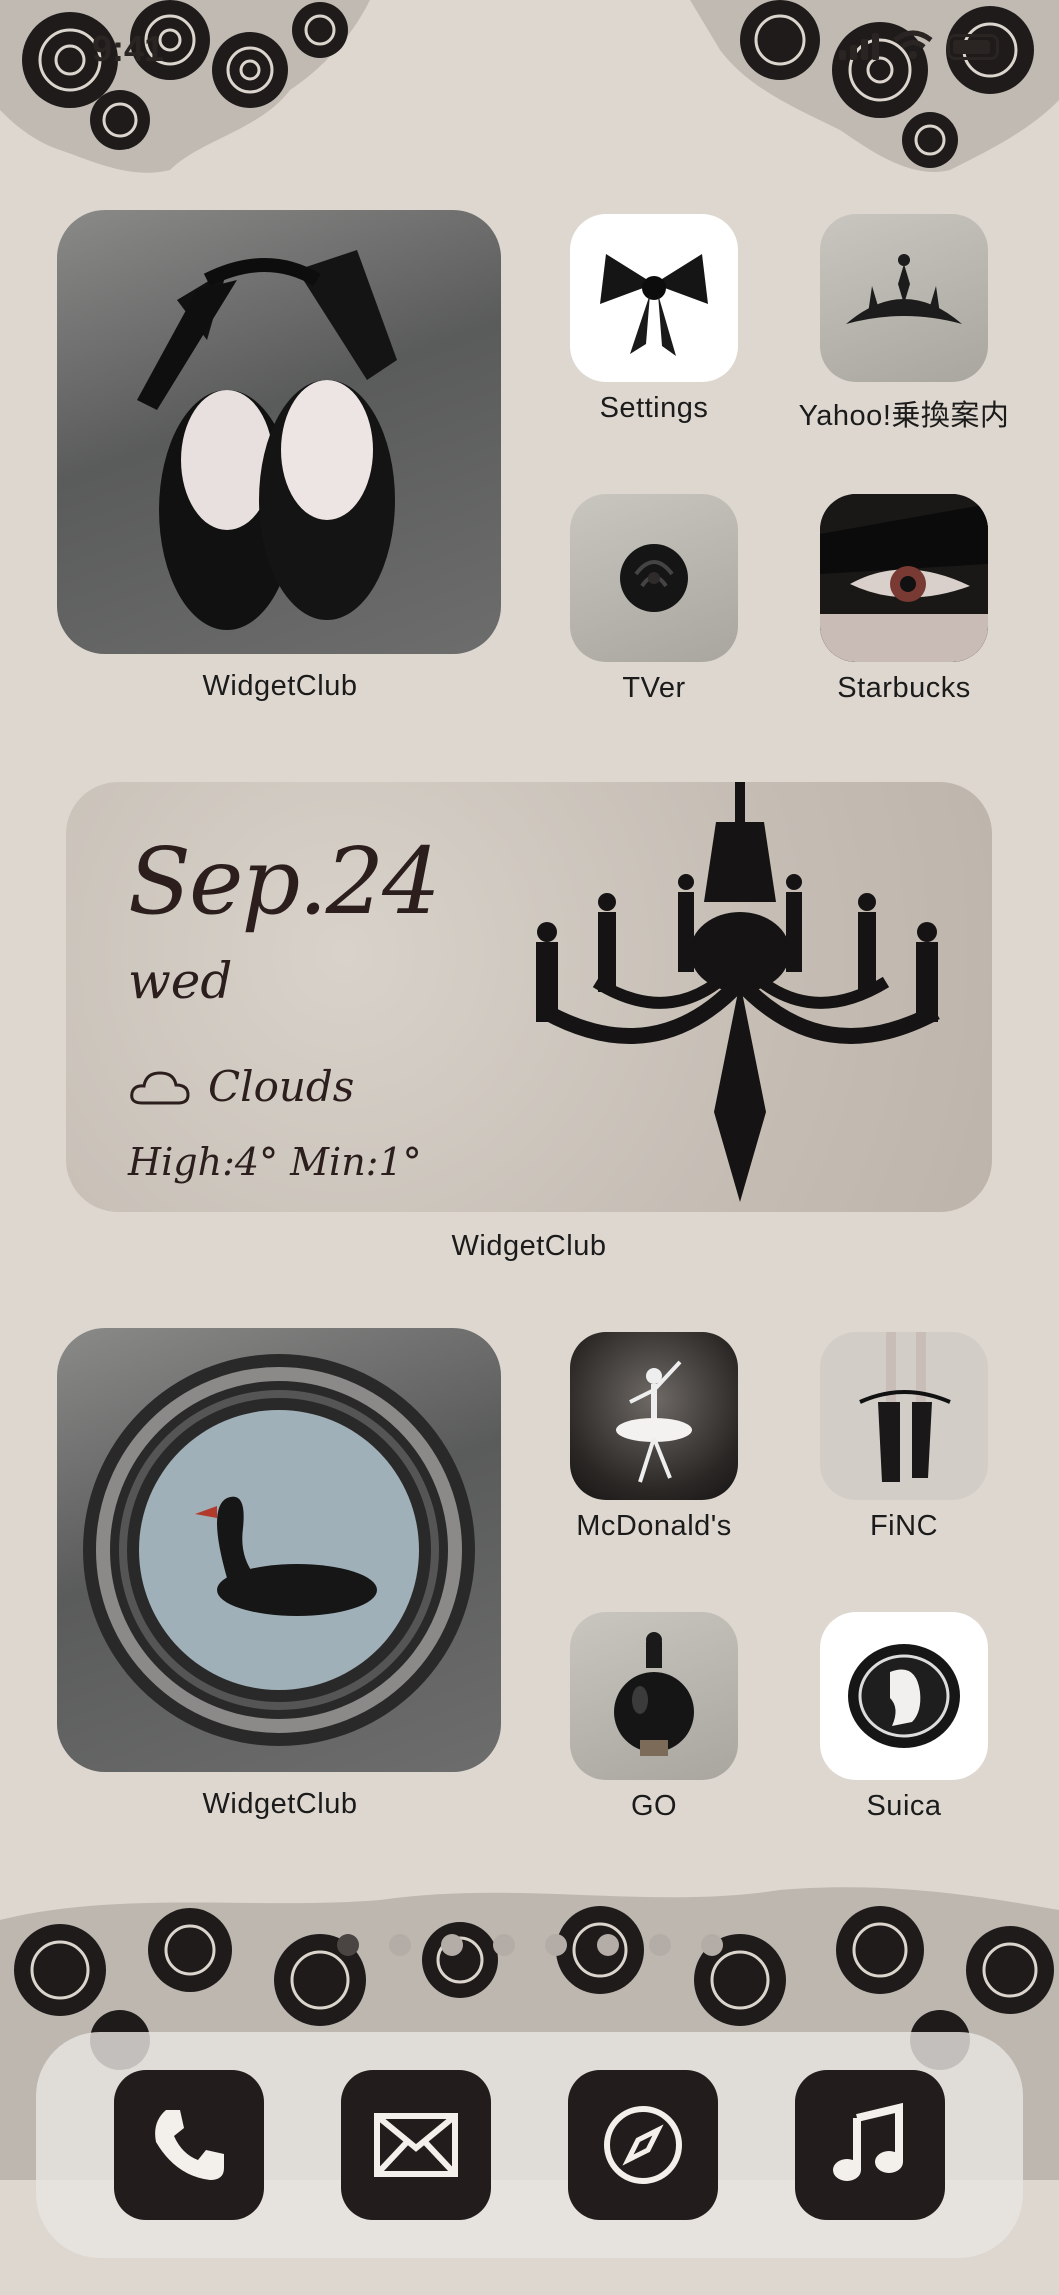 Image resolution: width=1059 pixels, height=2295 pixels. Describe the element at coordinates (654, 1421) in the screenshot. I see `ballerina-icon` at that location.